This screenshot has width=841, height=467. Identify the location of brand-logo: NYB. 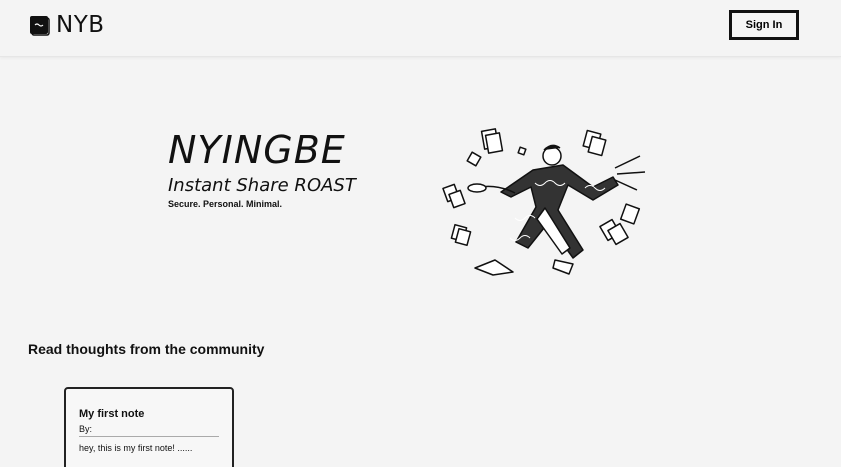
(67, 25).